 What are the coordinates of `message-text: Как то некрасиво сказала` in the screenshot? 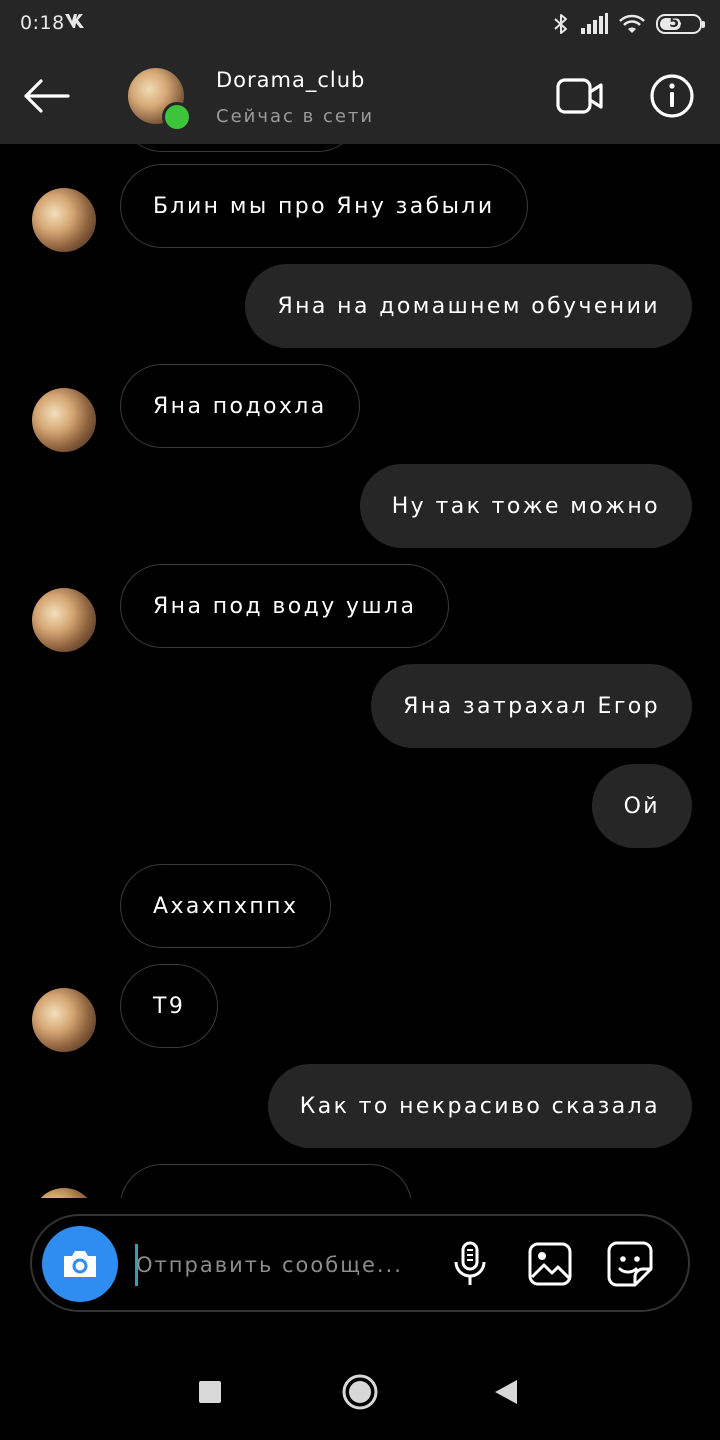 It's located at (479, 1106).